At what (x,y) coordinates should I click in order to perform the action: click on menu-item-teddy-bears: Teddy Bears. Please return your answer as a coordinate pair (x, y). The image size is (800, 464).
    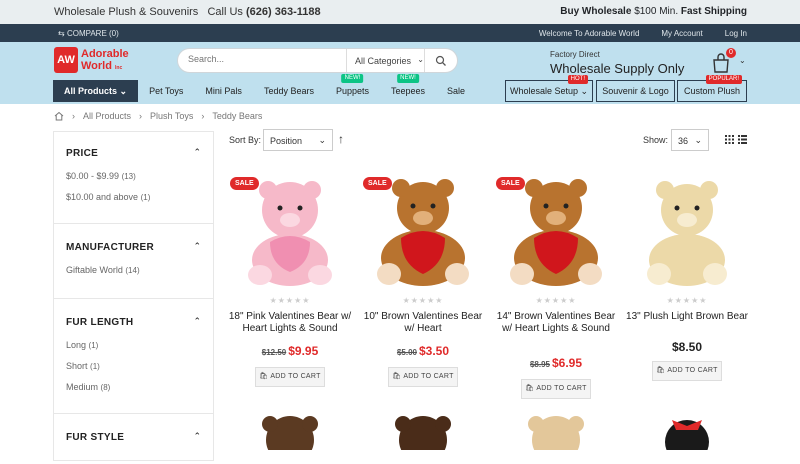
    Looking at the image, I should click on (289, 91).